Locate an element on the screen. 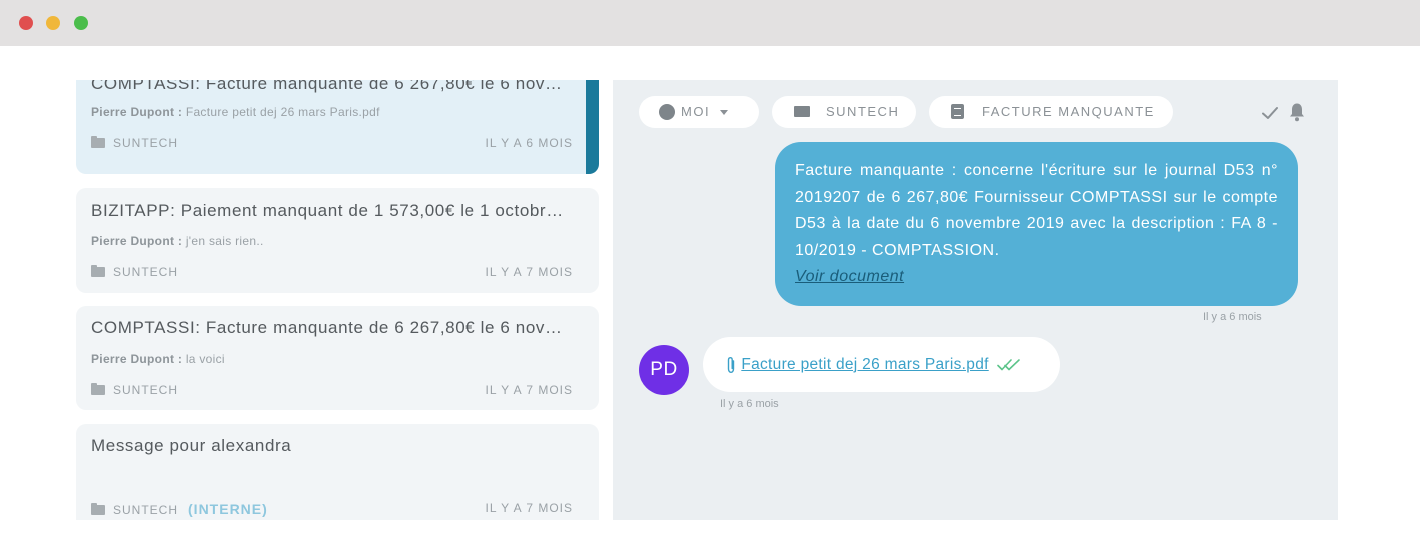  maximize-window-button is located at coordinates (81, 23).